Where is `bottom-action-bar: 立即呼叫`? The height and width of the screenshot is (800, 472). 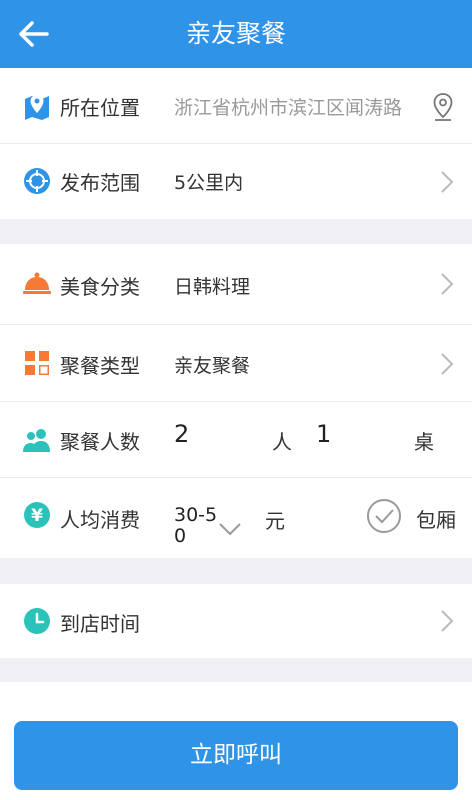 bottom-action-bar: 立即呼叫 is located at coordinates (236, 753).